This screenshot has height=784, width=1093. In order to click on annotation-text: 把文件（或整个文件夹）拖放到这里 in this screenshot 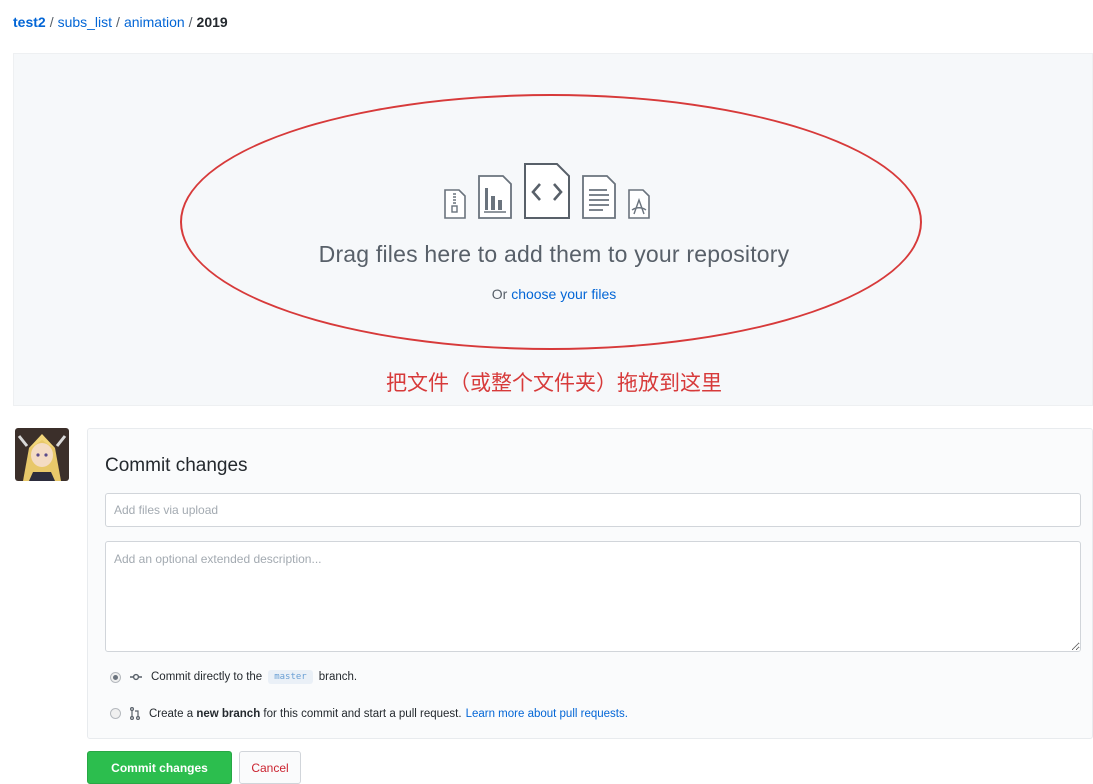, I will do `click(554, 383)`.